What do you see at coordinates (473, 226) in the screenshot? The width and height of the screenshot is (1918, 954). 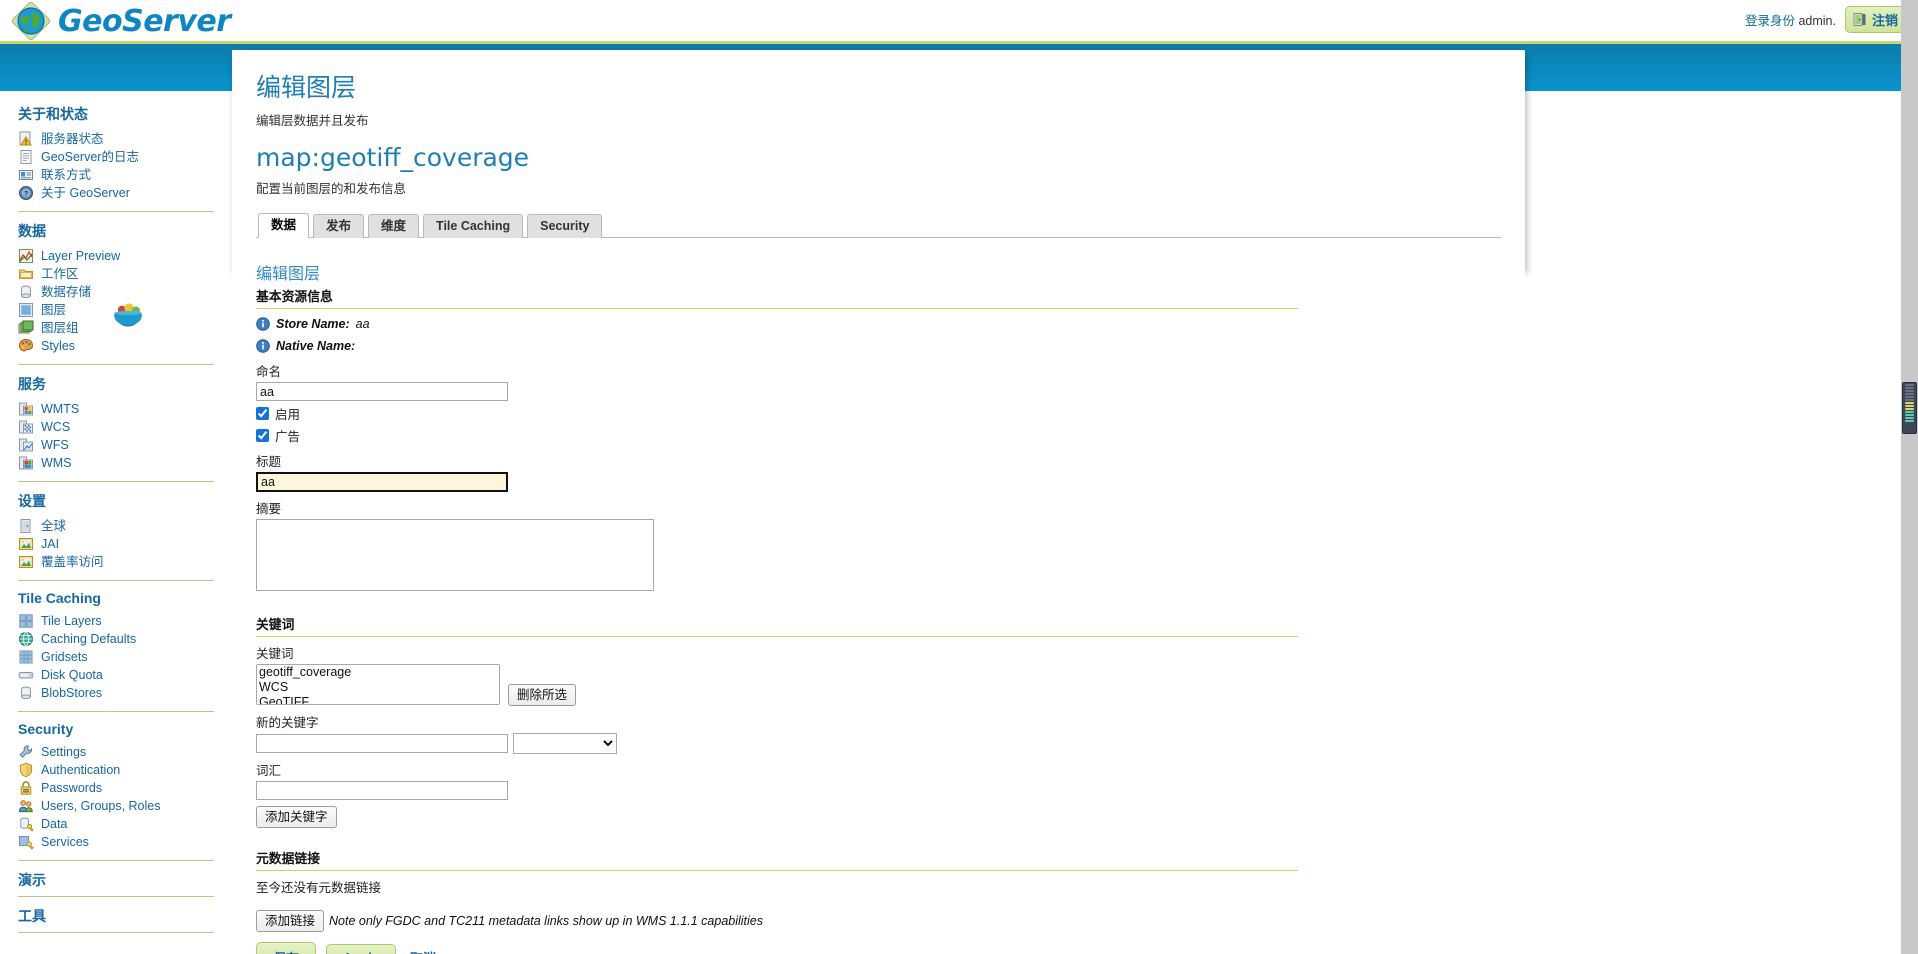 I see `tab-tile-caching: Tile Caching` at bounding box center [473, 226].